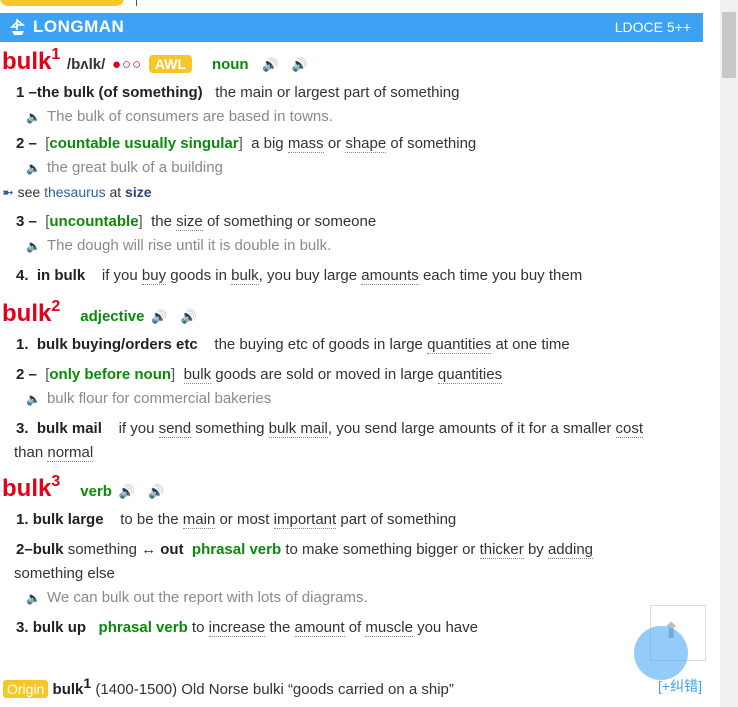  What do you see at coordinates (59, 627) in the screenshot?
I see `lexical-unit: bulk up` at bounding box center [59, 627].